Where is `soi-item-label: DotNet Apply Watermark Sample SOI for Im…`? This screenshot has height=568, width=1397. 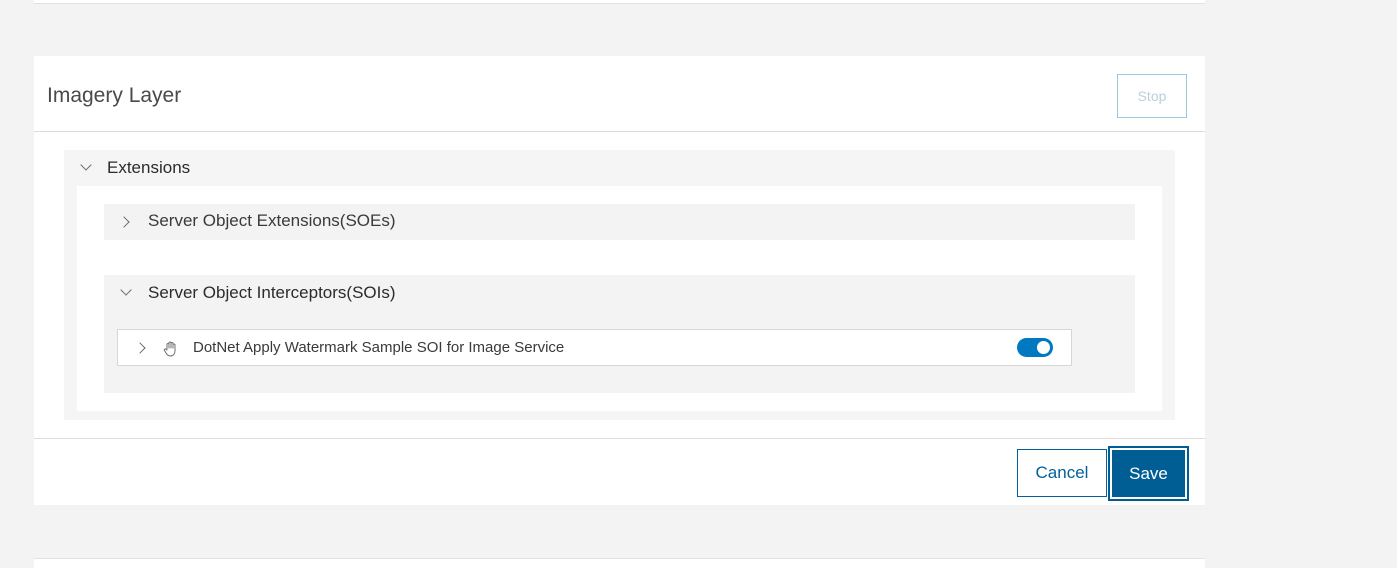 soi-item-label: DotNet Apply Watermark Sample SOI for Im… is located at coordinates (379, 347).